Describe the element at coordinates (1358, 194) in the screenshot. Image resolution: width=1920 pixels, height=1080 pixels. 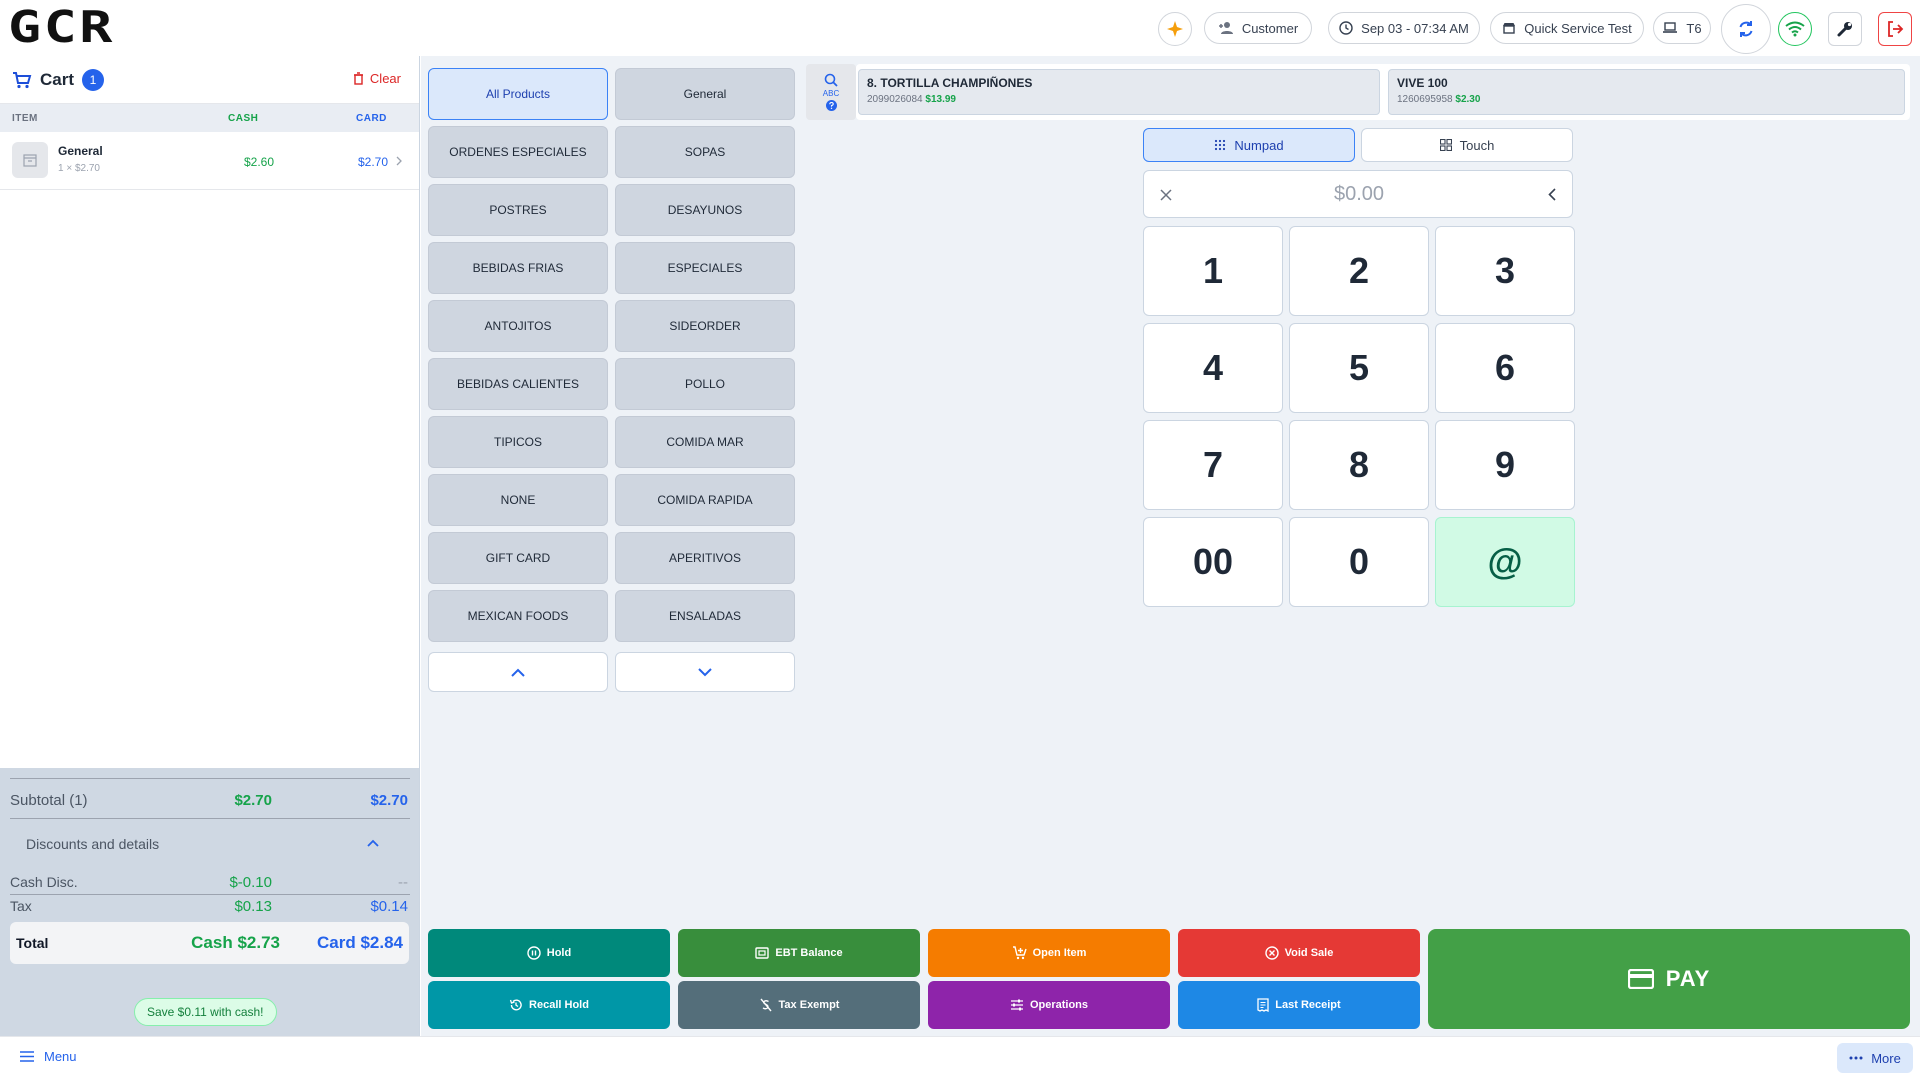
I see `amount-display: $0.00` at that location.